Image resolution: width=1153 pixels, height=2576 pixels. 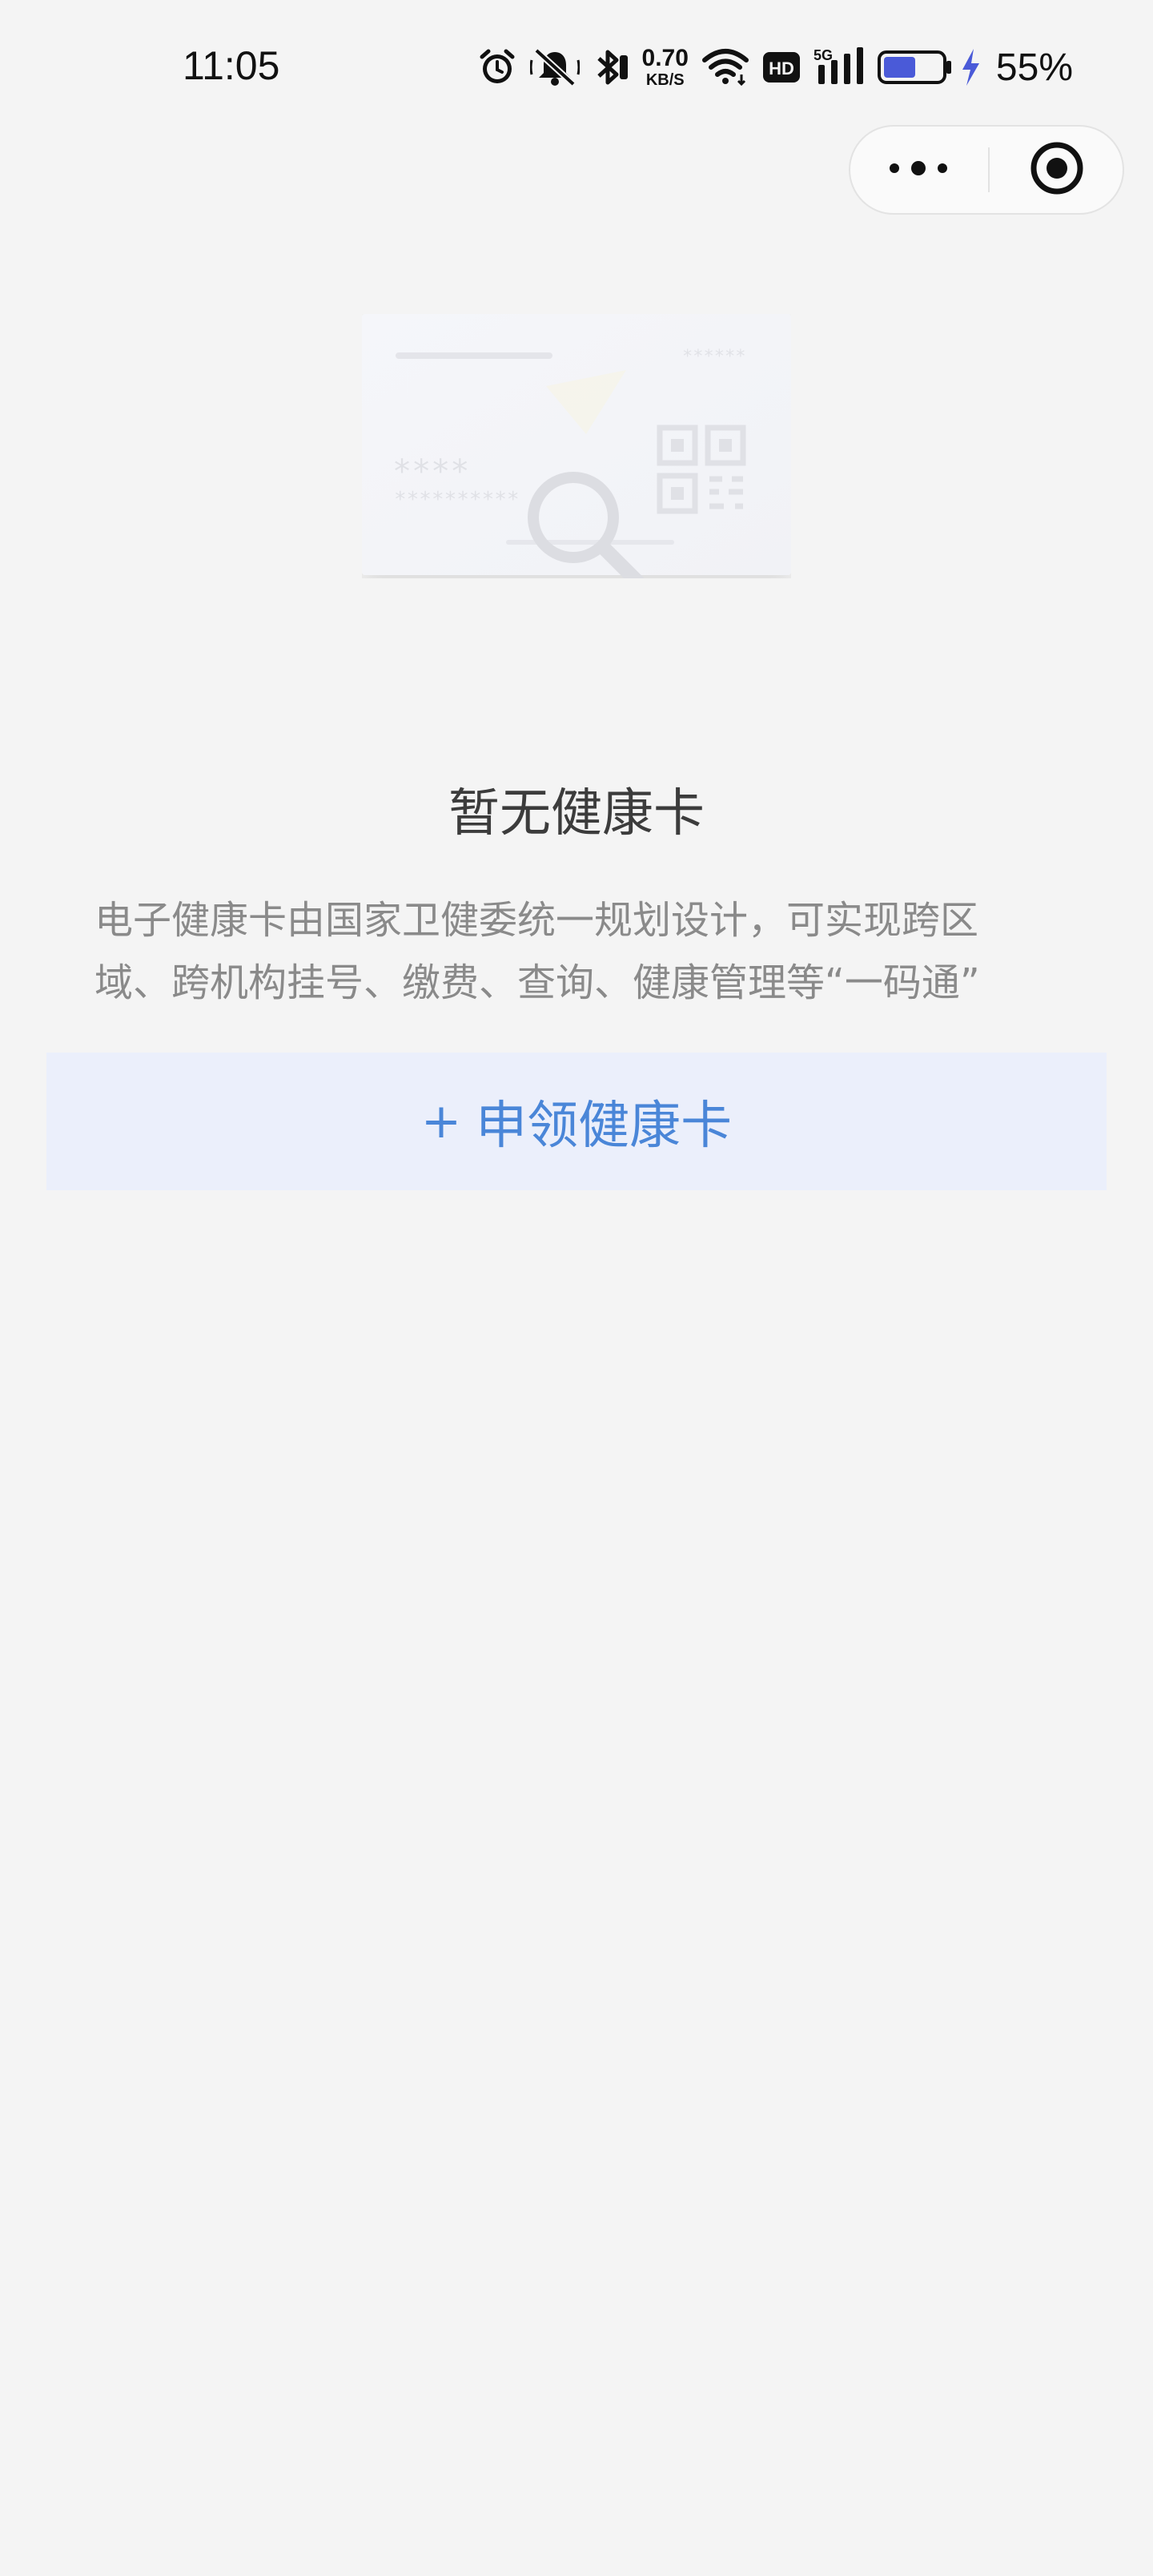 I want to click on close-button, so click(x=1057, y=170).